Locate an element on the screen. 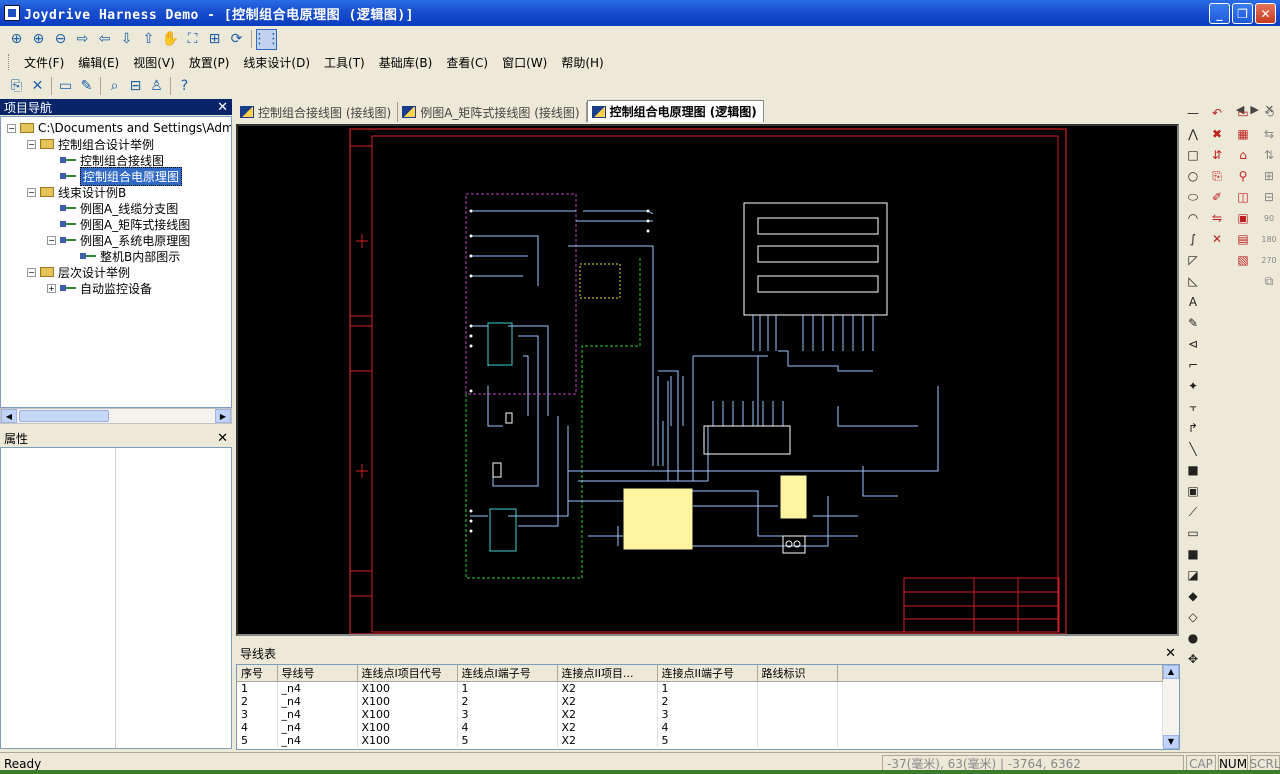  grid-icon: ⋮⋮ is located at coordinates (267, 39).